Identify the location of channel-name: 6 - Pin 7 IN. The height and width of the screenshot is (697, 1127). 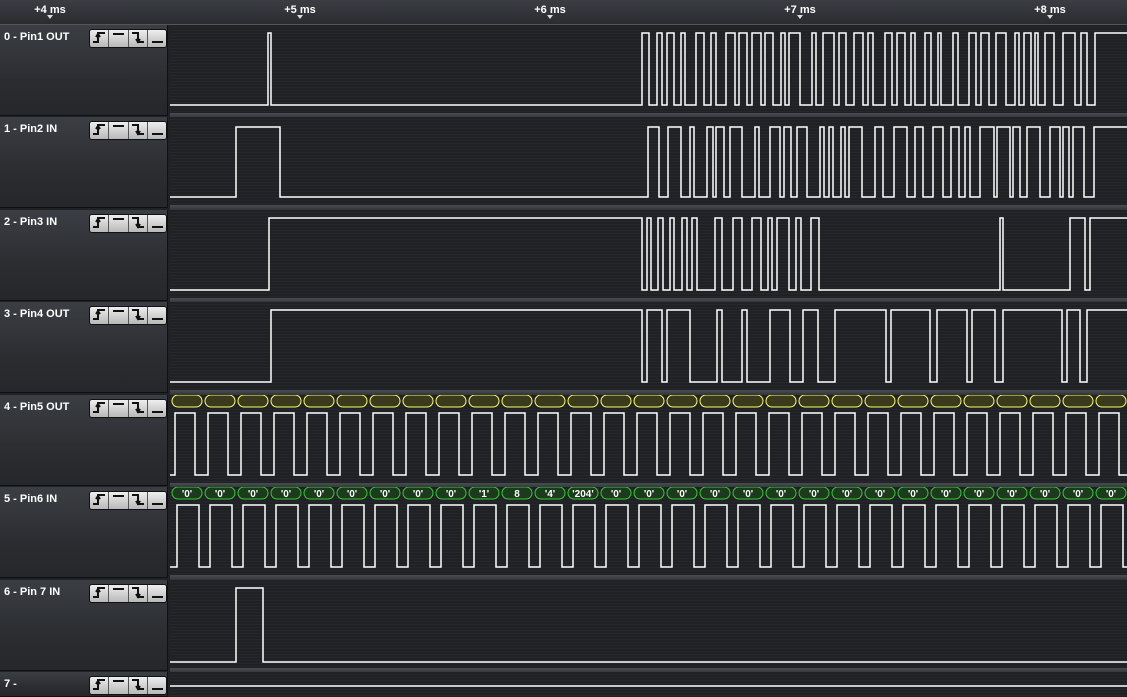
(32, 592).